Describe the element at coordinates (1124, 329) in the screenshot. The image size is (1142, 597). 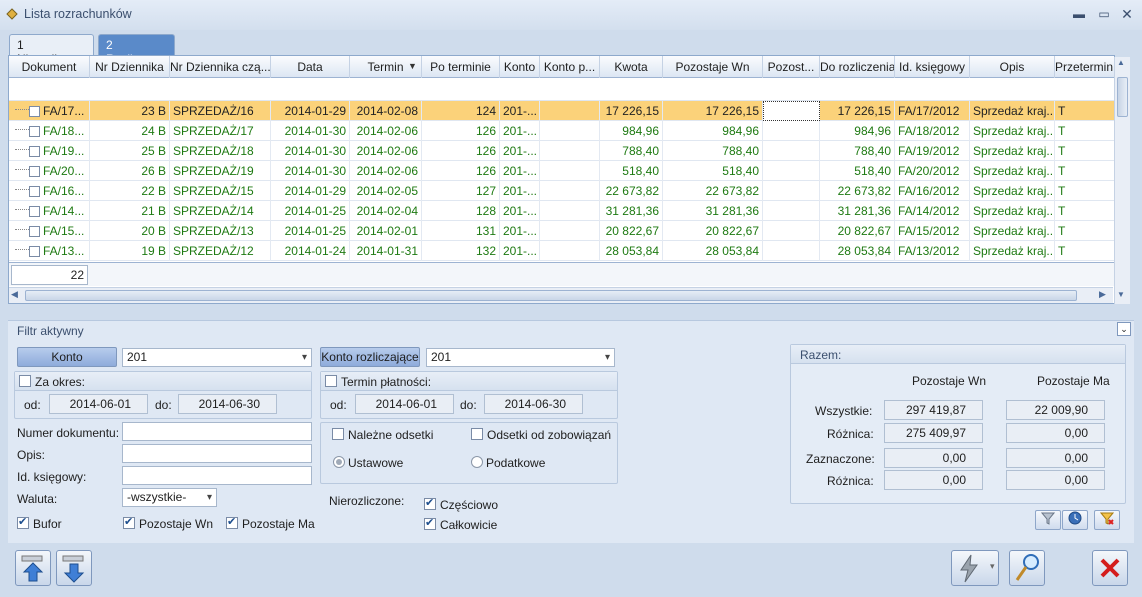
I see `collapse-filter-icon: ⌄` at that location.